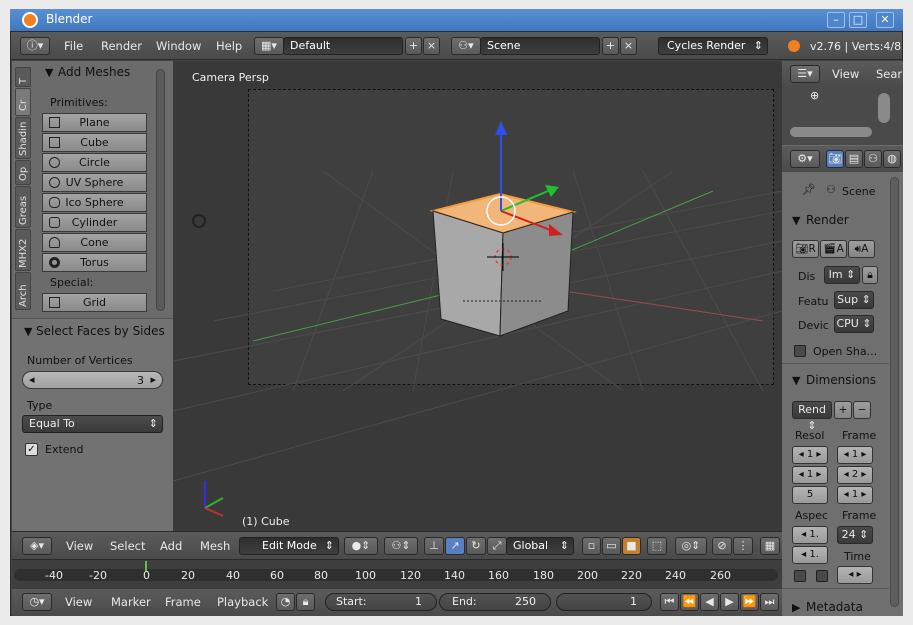 The height and width of the screenshot is (625, 913). What do you see at coordinates (800, 576) in the screenshot?
I see `border-checkbox` at bounding box center [800, 576].